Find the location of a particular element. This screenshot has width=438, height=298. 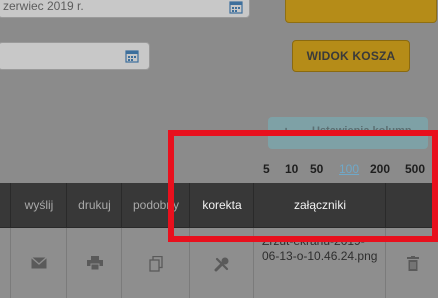

copy-icon is located at coordinates (156, 266).